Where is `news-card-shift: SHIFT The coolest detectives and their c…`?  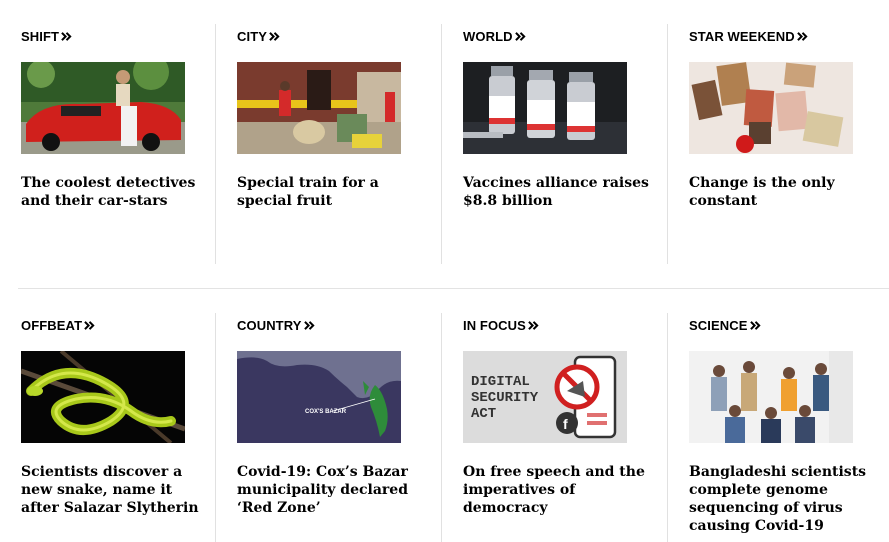
news-card-shift: SHIFT The coolest detectives and their c… is located at coordinates (107, 144).